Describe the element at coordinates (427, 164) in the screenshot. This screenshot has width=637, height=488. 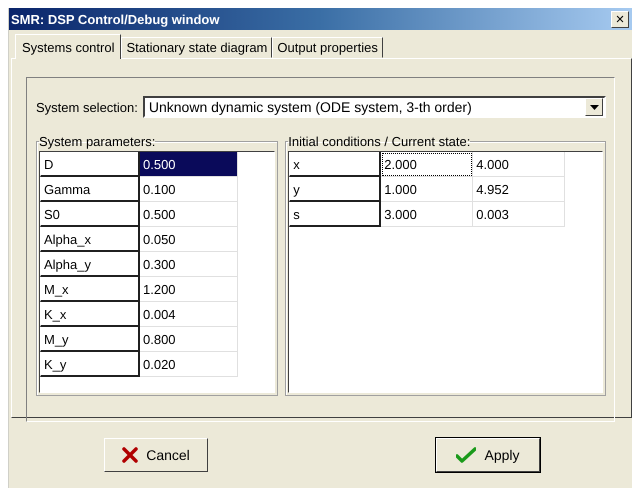
I see `value-cell: 2.000` at that location.